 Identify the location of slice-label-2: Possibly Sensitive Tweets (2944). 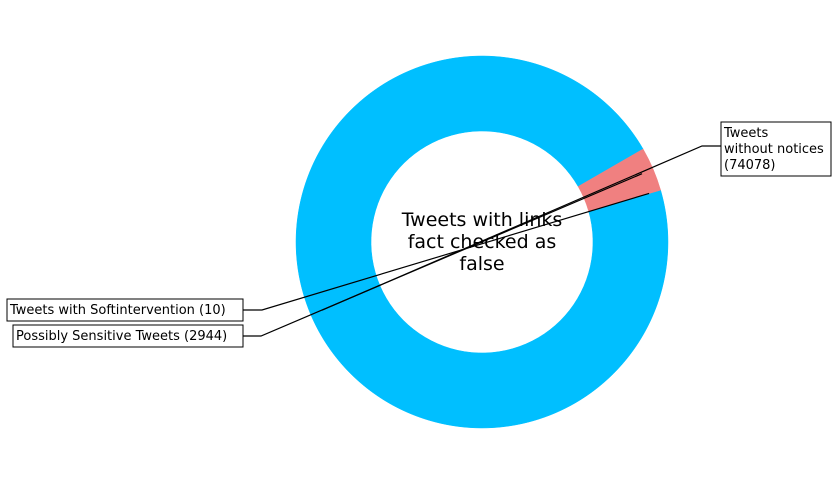
(121, 336).